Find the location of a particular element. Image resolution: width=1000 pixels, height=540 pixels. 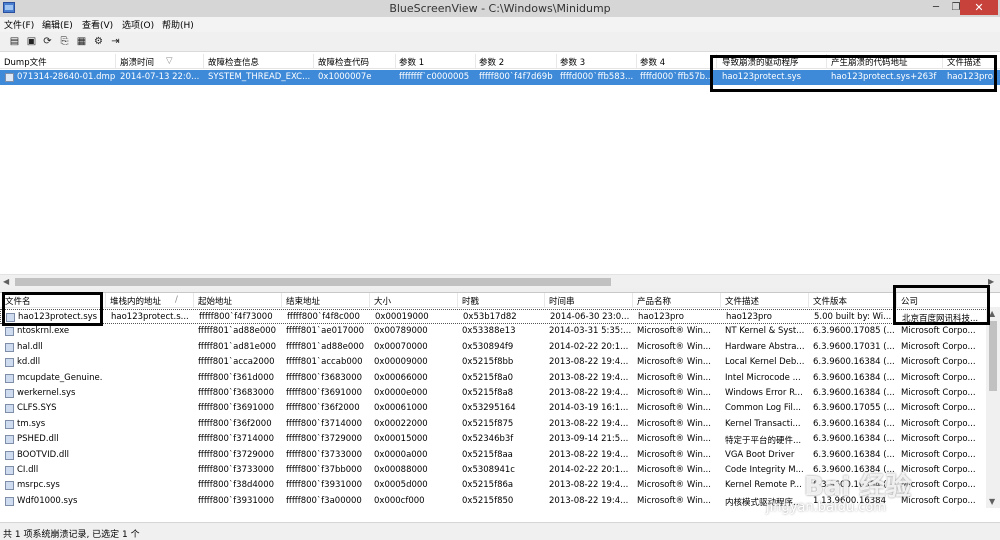

html-report-icon: ▦ is located at coordinates (81, 41).